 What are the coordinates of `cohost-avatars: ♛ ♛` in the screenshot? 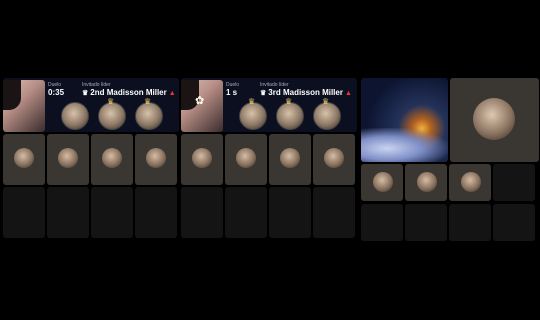 It's located at (120, 113).